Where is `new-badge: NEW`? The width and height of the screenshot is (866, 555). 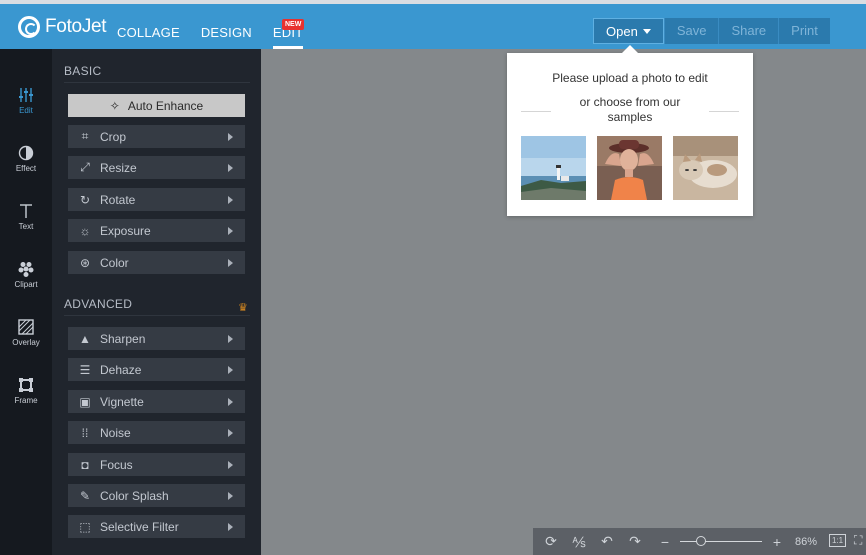
new-badge: NEW is located at coordinates (293, 24).